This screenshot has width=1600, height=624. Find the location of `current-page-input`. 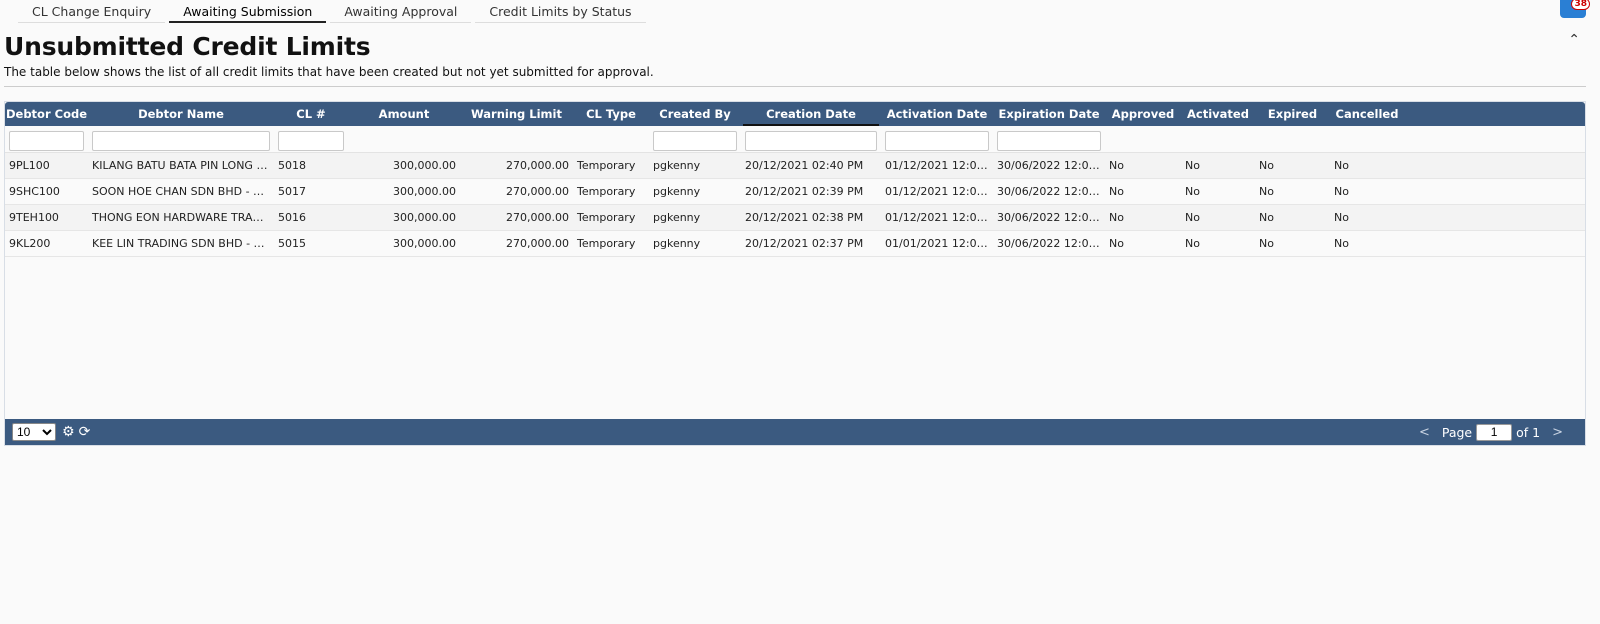

current-page-input is located at coordinates (1494, 432).